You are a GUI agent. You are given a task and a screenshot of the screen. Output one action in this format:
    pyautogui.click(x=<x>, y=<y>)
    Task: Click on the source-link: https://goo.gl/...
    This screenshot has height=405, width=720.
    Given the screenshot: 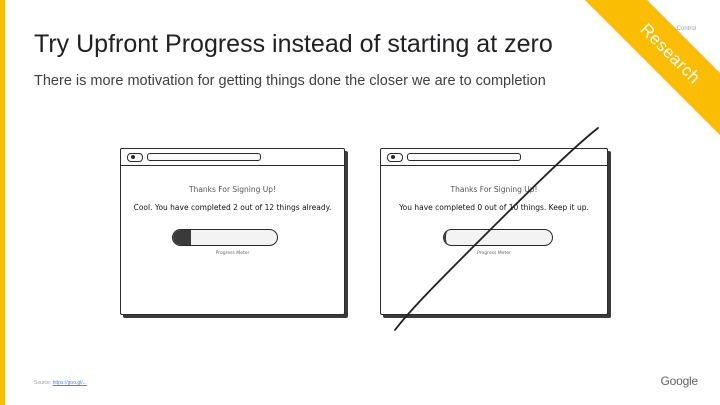 What is the action you would take?
    pyautogui.click(x=70, y=383)
    